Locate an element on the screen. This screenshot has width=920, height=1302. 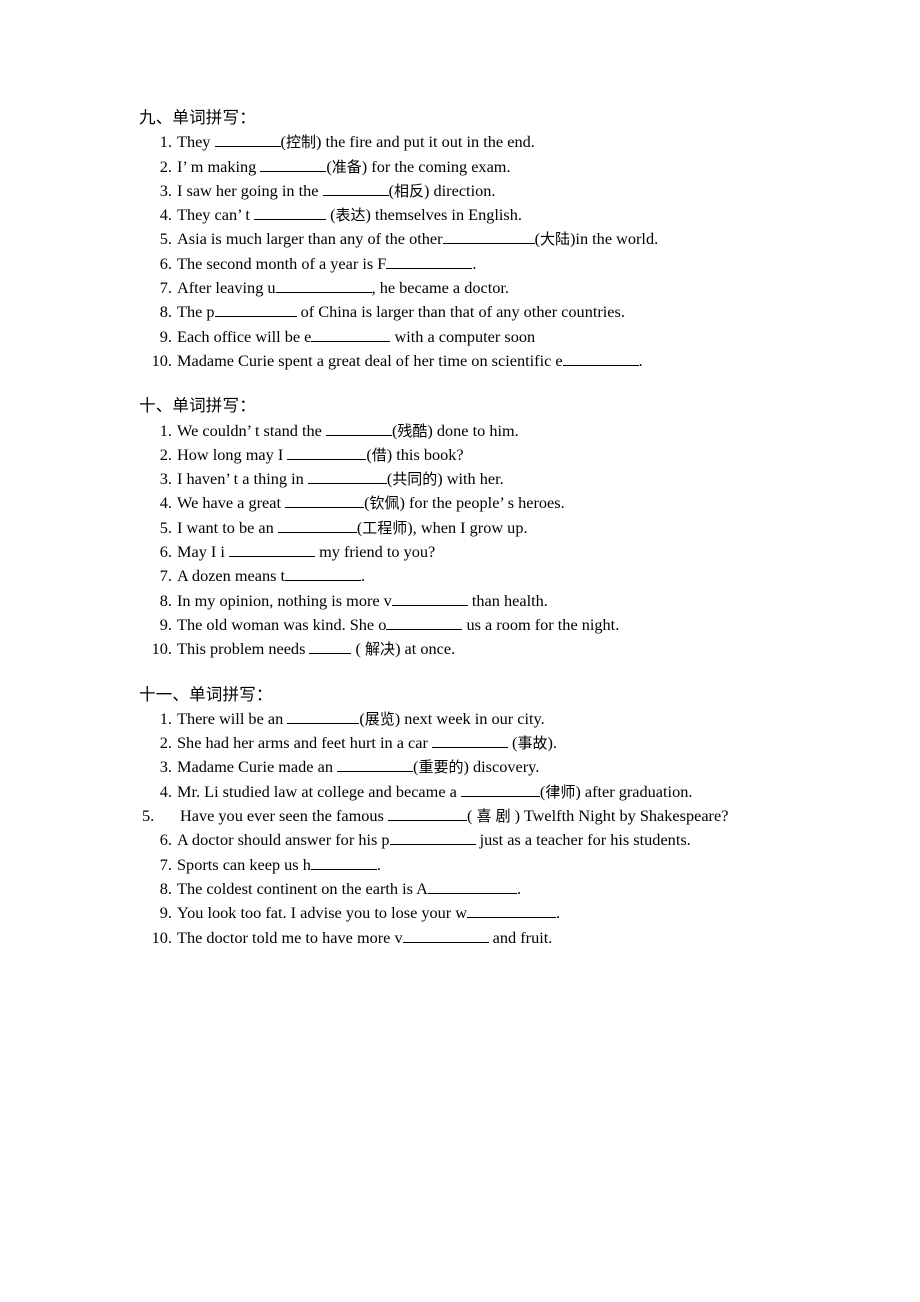
question-number: 8. is located at coordinates (165, 600).